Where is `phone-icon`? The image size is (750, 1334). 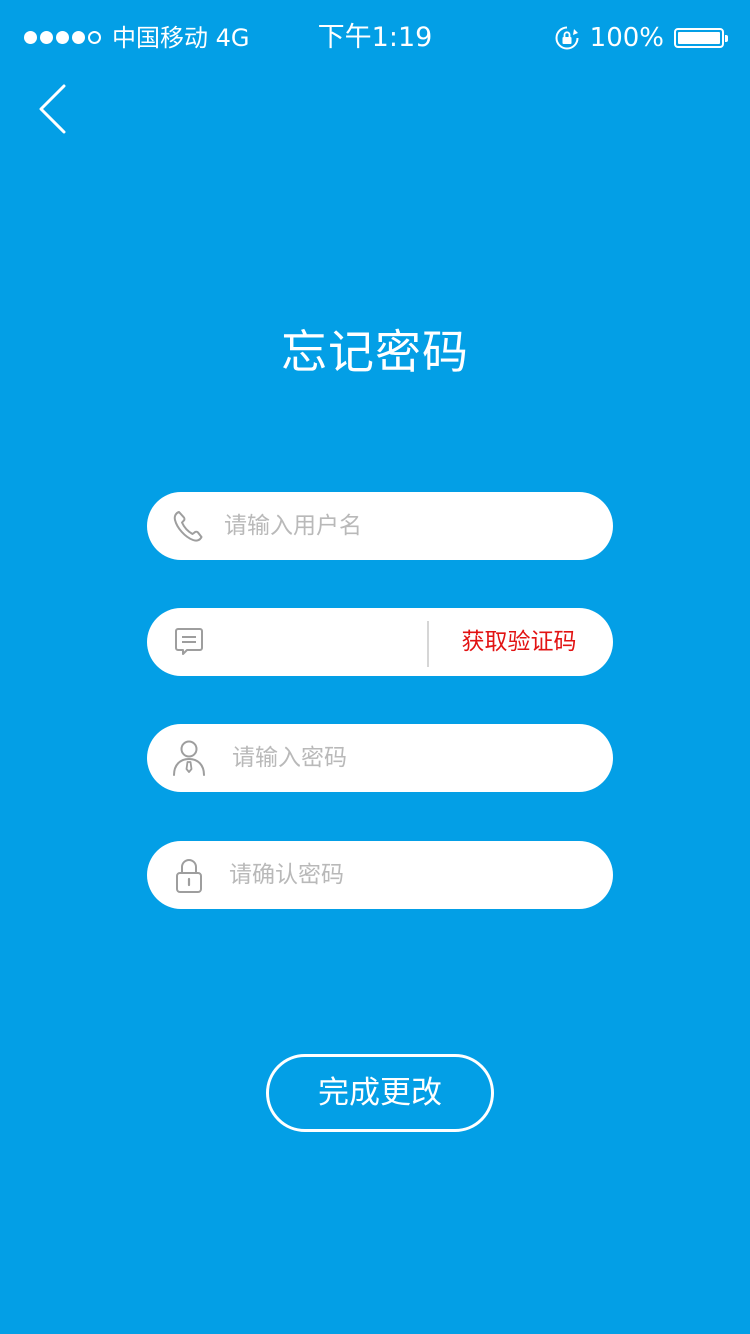 phone-icon is located at coordinates (188, 526).